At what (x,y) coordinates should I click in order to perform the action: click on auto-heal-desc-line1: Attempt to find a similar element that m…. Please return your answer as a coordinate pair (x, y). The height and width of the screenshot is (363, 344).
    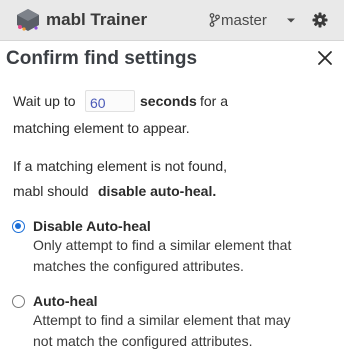
    Looking at the image, I should click on (162, 320).